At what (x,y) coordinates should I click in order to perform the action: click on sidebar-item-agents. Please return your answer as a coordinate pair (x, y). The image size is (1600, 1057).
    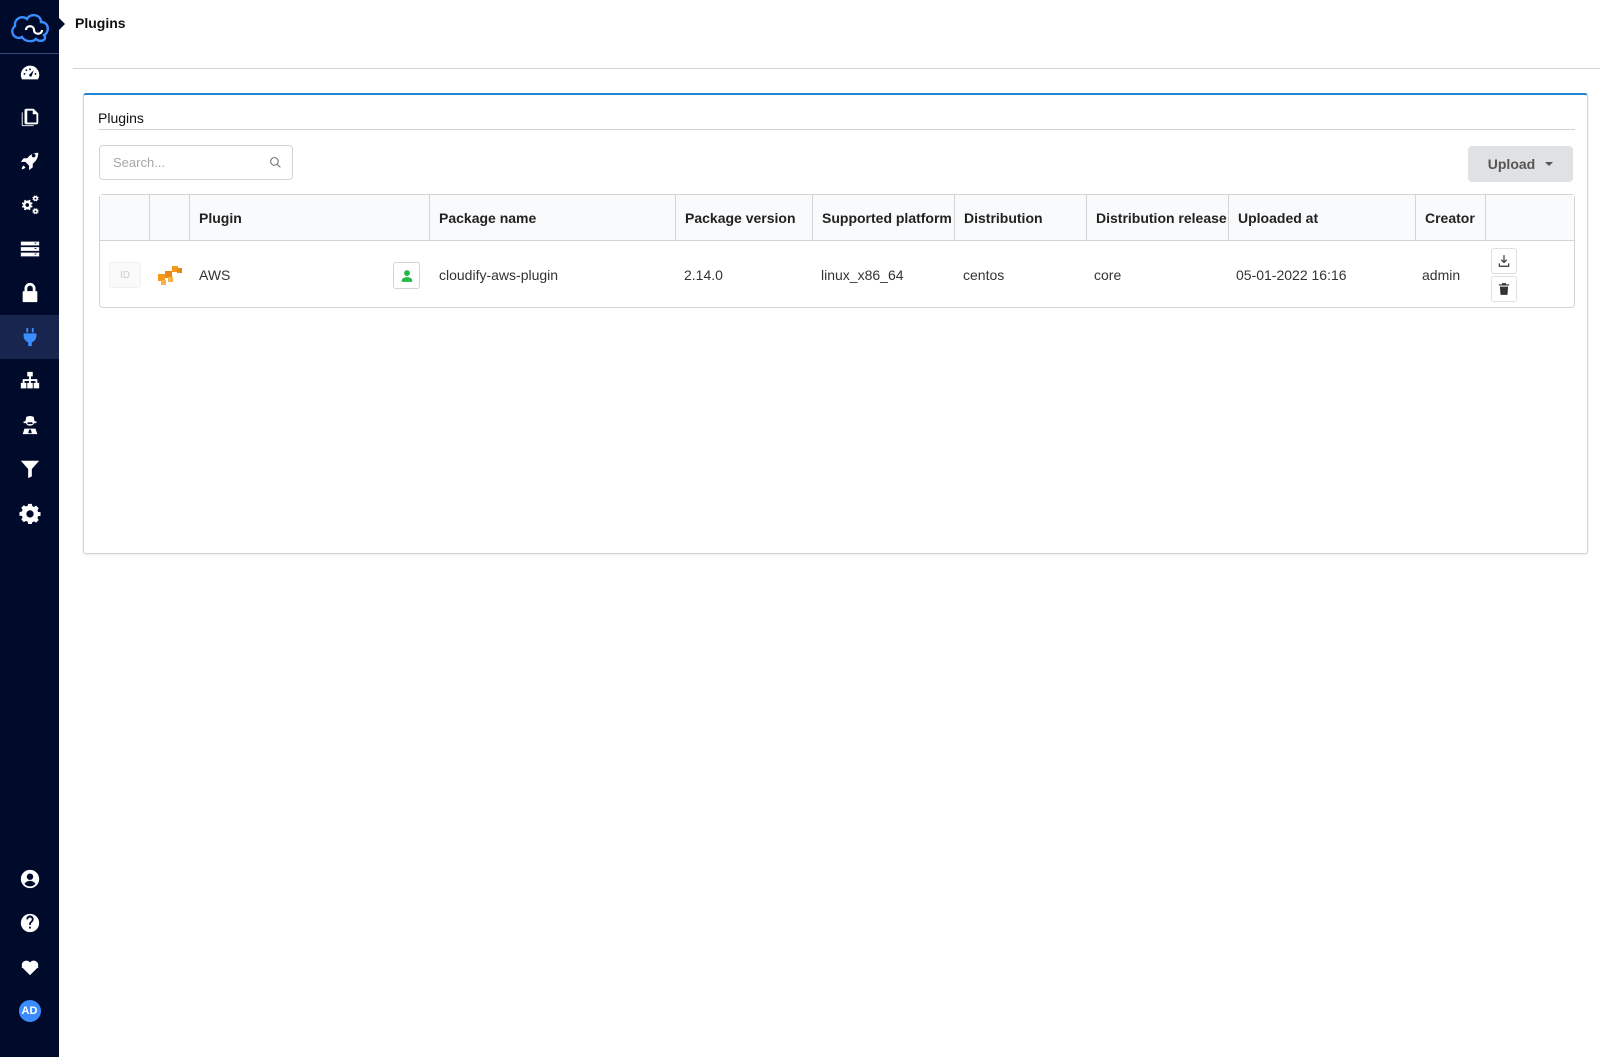
    Looking at the image, I should click on (29, 425).